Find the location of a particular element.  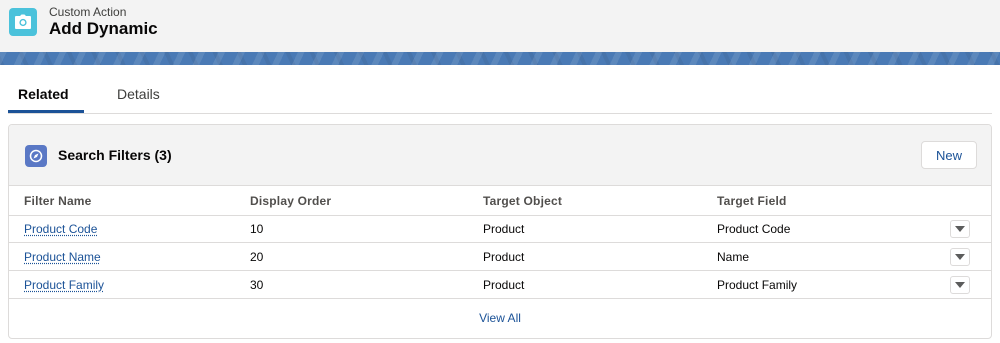

record-type-label: Custom Action is located at coordinates (88, 12).